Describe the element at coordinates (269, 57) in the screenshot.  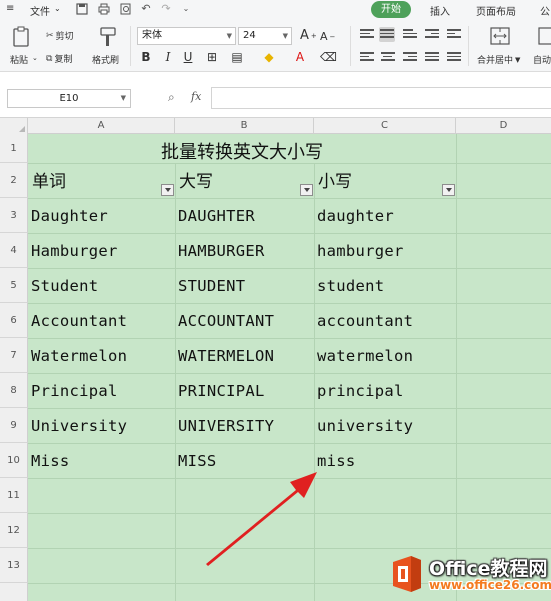
I see `fill-color-icon: ◆` at that location.